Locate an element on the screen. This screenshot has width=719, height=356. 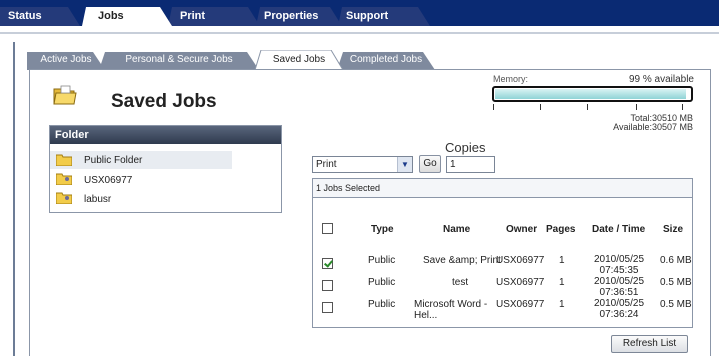
column-header-type: Type is located at coordinates (382, 229).